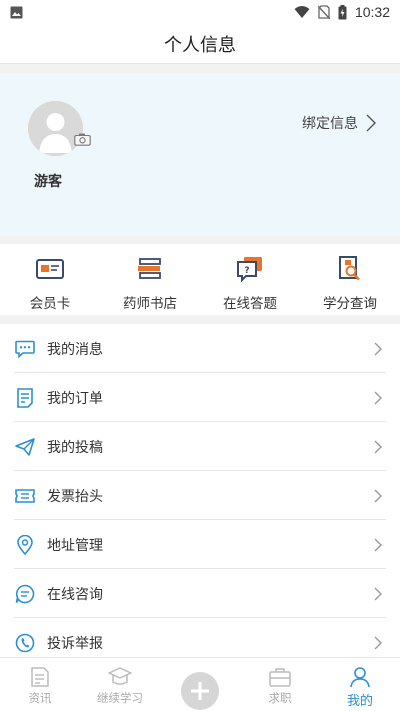  What do you see at coordinates (25, 349) in the screenshot?
I see `message-icon` at bounding box center [25, 349].